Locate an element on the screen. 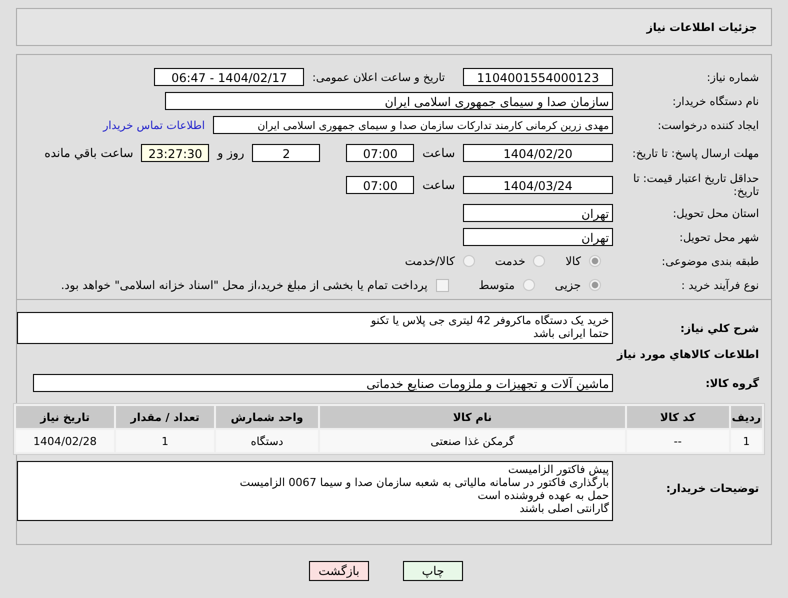 The width and height of the screenshot is (788, 598). column-header: کد کالا is located at coordinates (677, 417).